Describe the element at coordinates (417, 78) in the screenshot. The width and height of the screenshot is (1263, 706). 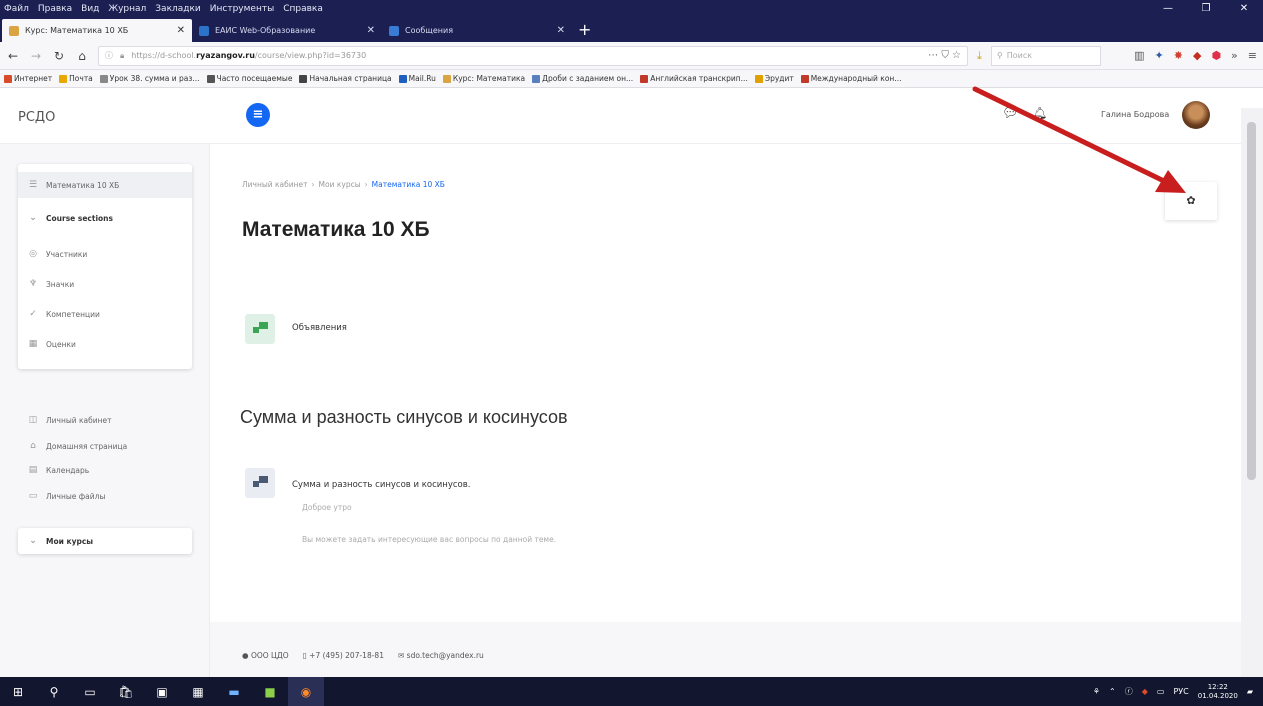
I see `bookmark-item: Mail.Ru` at that location.